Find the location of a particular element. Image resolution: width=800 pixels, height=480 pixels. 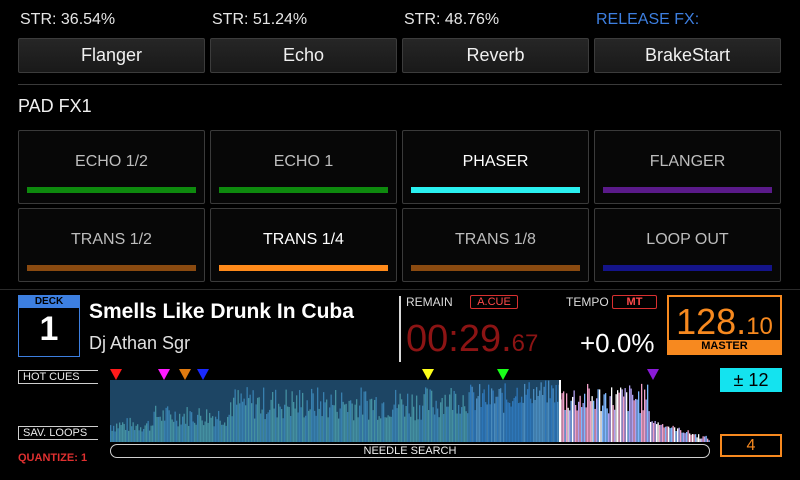

pad-trans-quarter: TRANS 1/4 is located at coordinates (303, 245).